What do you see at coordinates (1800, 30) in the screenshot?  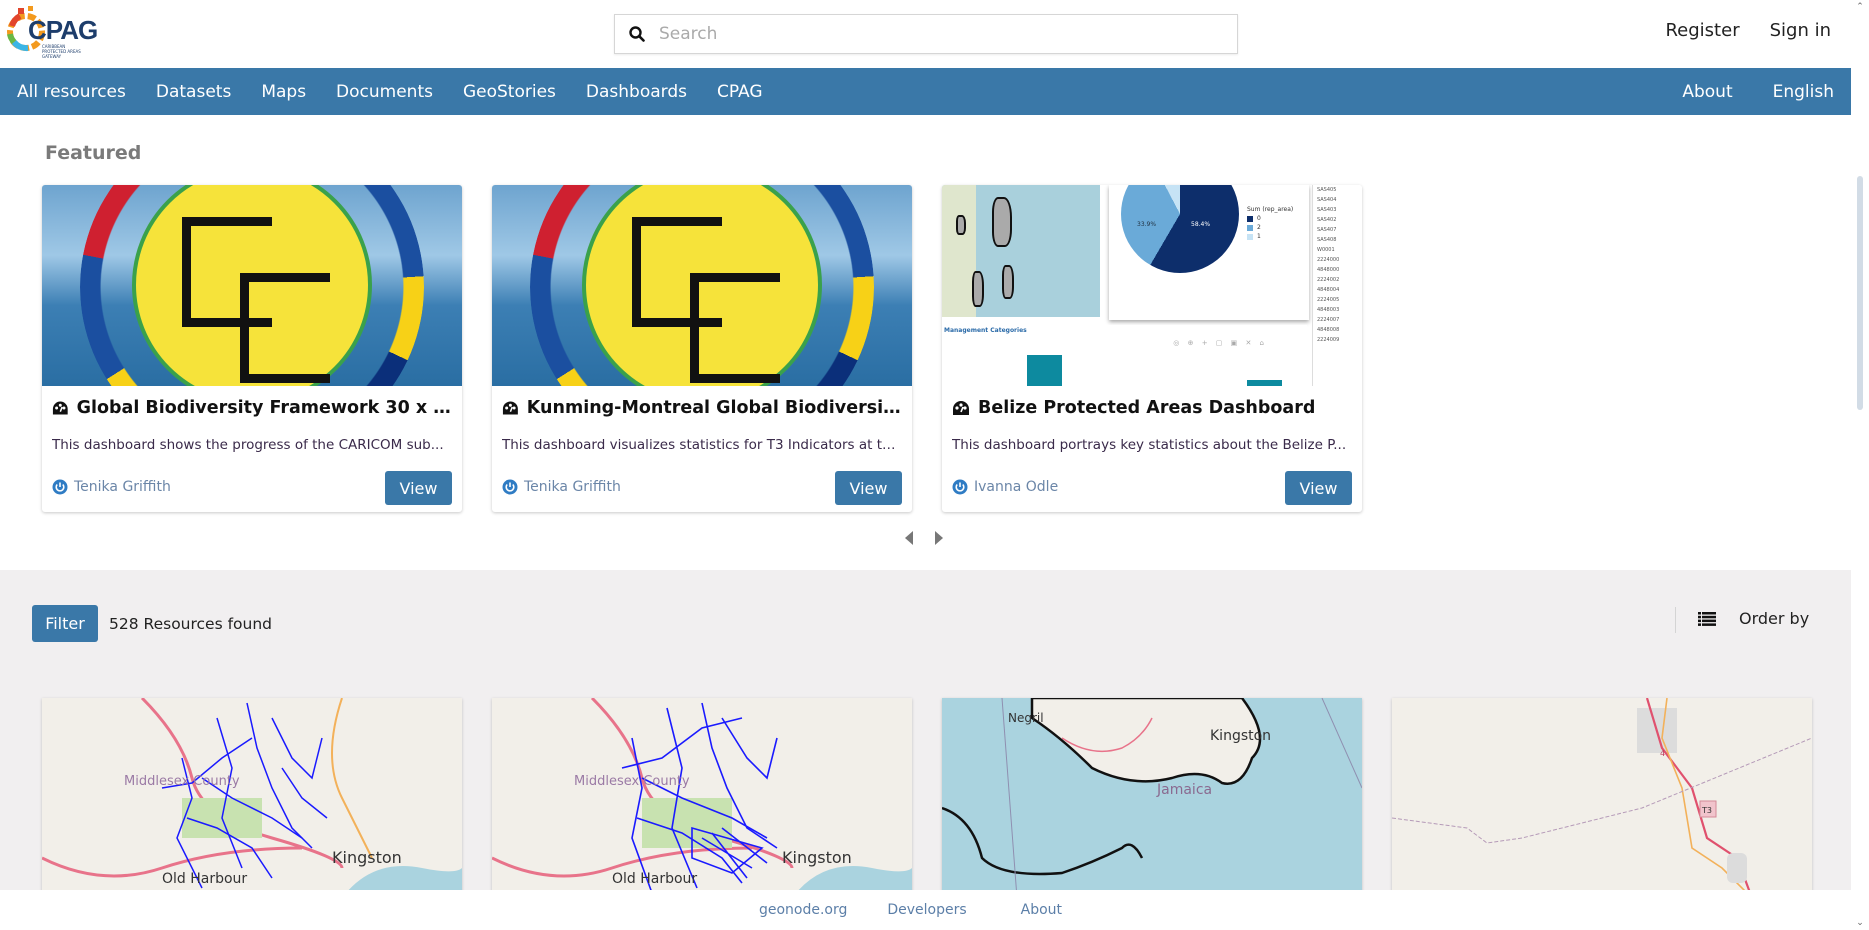 I see `sign-in-link: Sign in` at bounding box center [1800, 30].